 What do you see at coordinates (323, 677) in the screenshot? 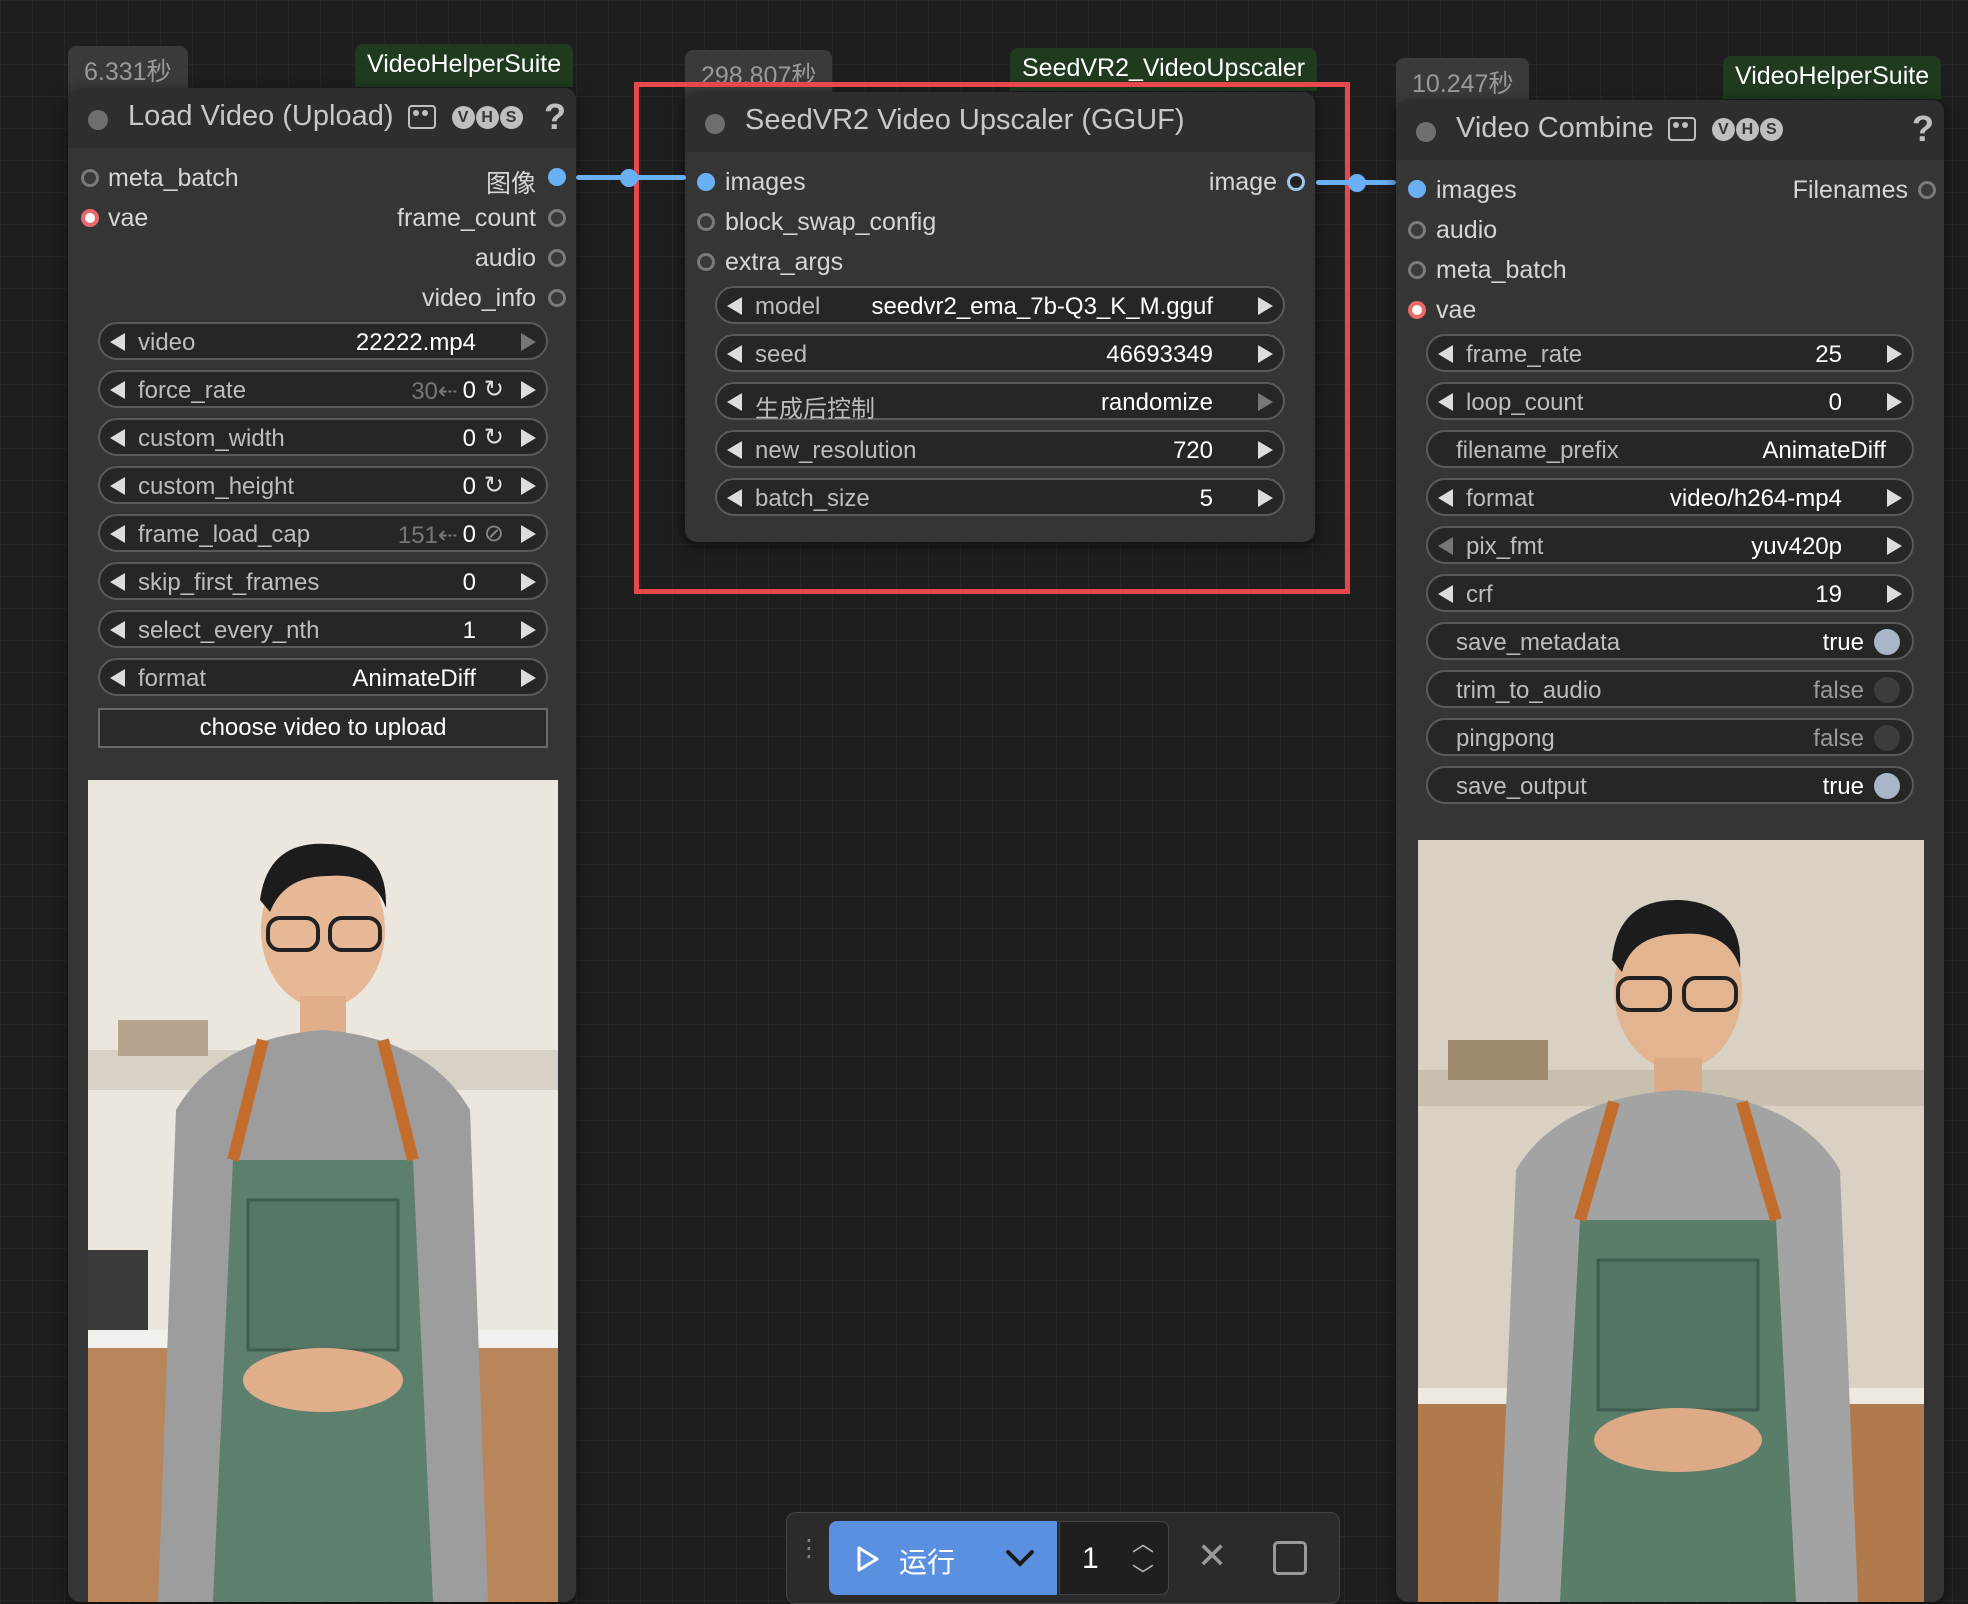
I see `format-select: format AnimateDiff` at bounding box center [323, 677].